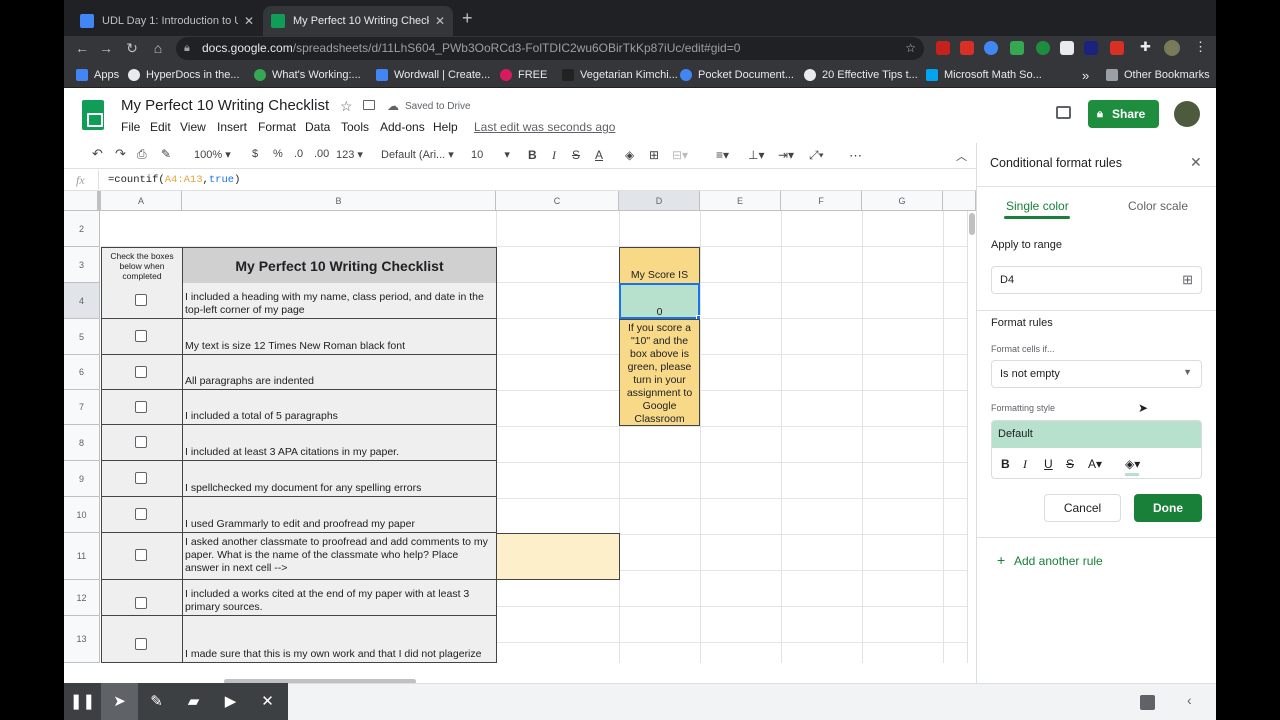 The image size is (1280, 720). What do you see at coordinates (972, 224) in the screenshot?
I see `scrollbar-thumb` at bounding box center [972, 224].